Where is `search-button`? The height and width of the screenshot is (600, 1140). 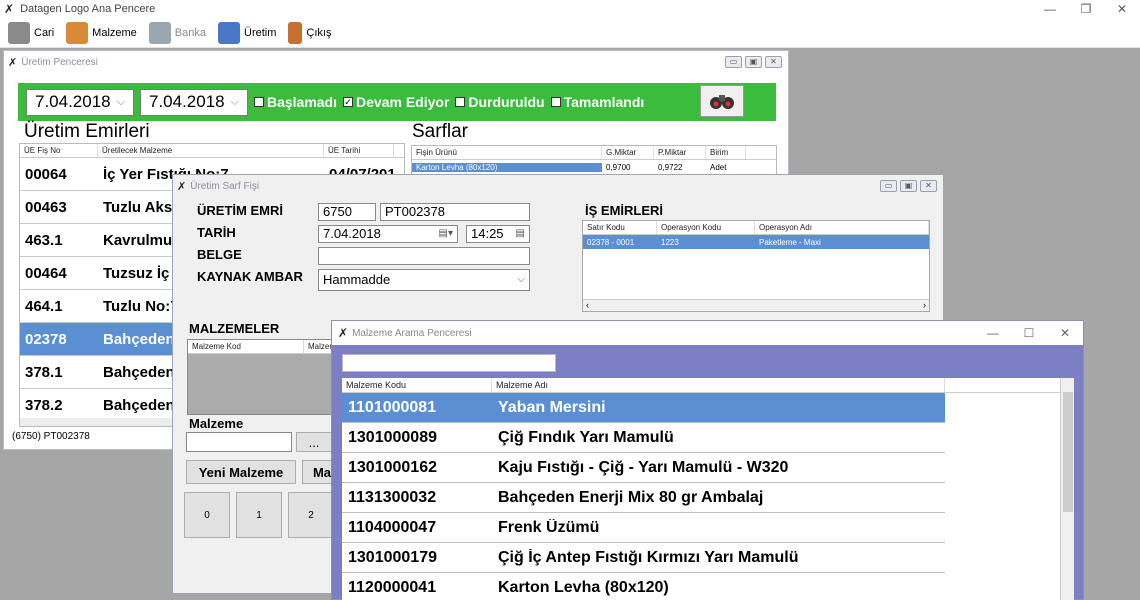
search-button is located at coordinates (722, 101).